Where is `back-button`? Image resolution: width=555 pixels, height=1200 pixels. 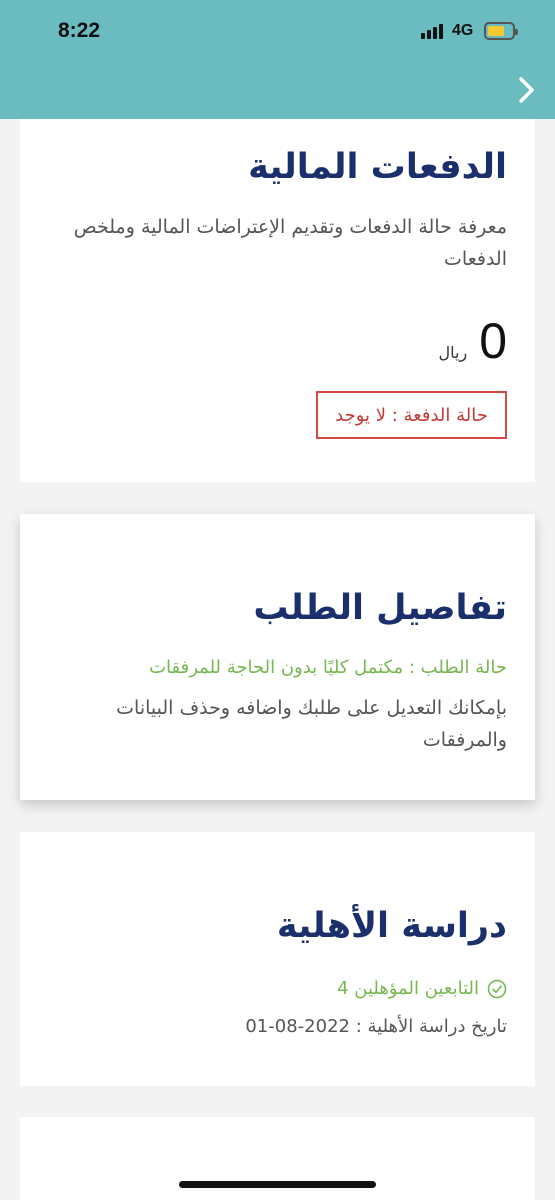
back-button is located at coordinates (526, 90).